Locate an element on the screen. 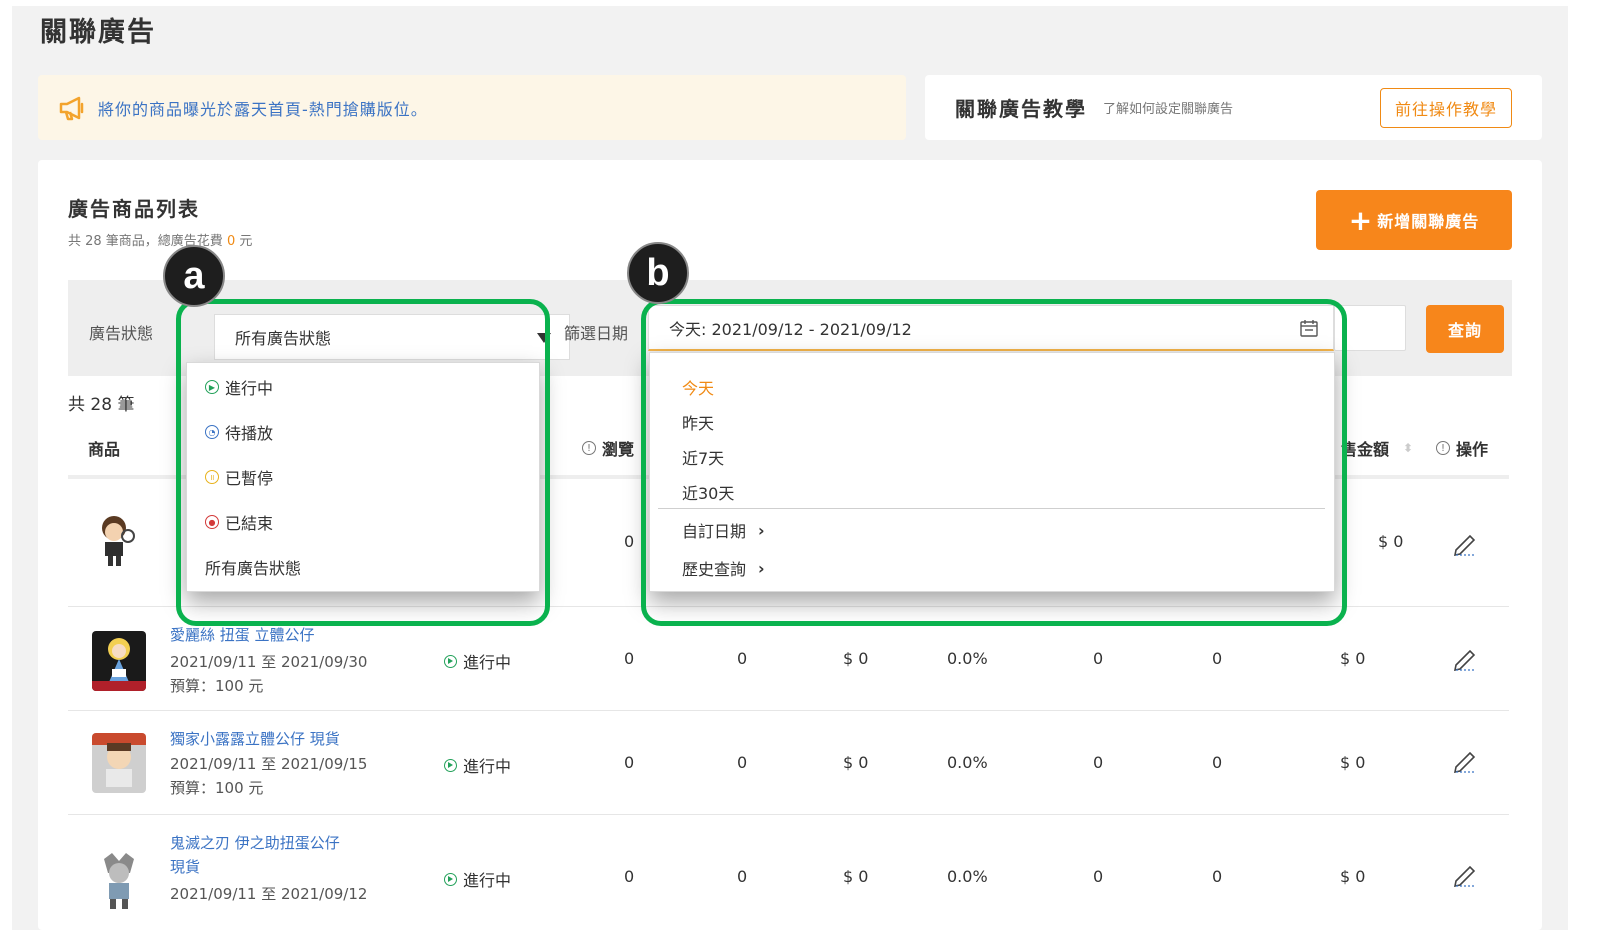 The height and width of the screenshot is (930, 1616). page-title: 關聯廣告 is located at coordinates (98, 32).